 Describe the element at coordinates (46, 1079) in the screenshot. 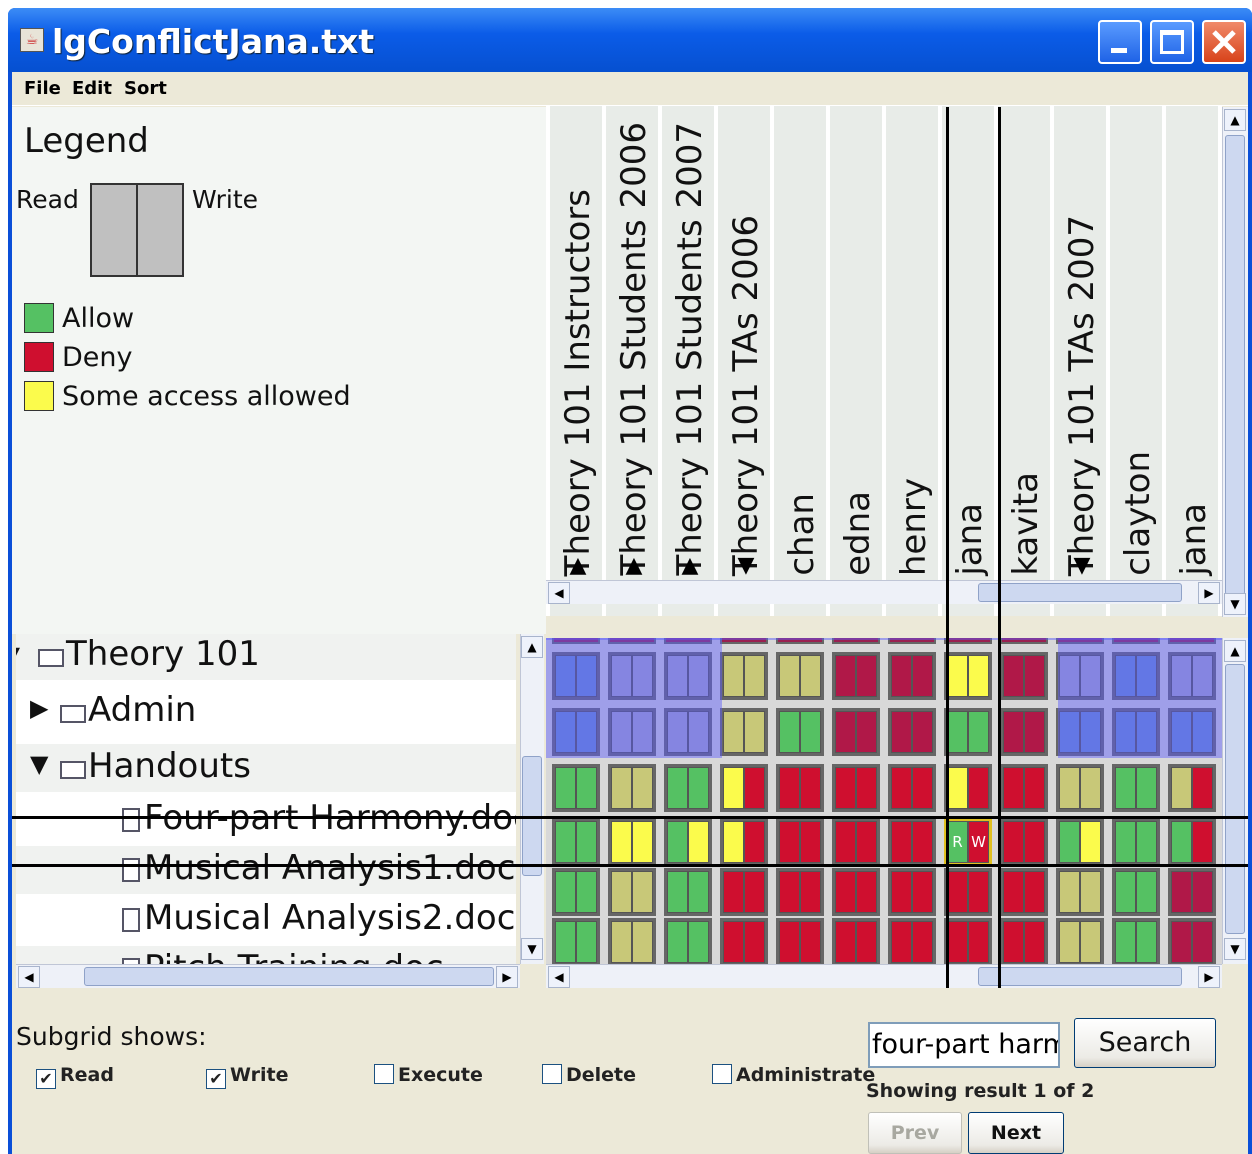

I see `checkbox-read-box: ✔` at that location.